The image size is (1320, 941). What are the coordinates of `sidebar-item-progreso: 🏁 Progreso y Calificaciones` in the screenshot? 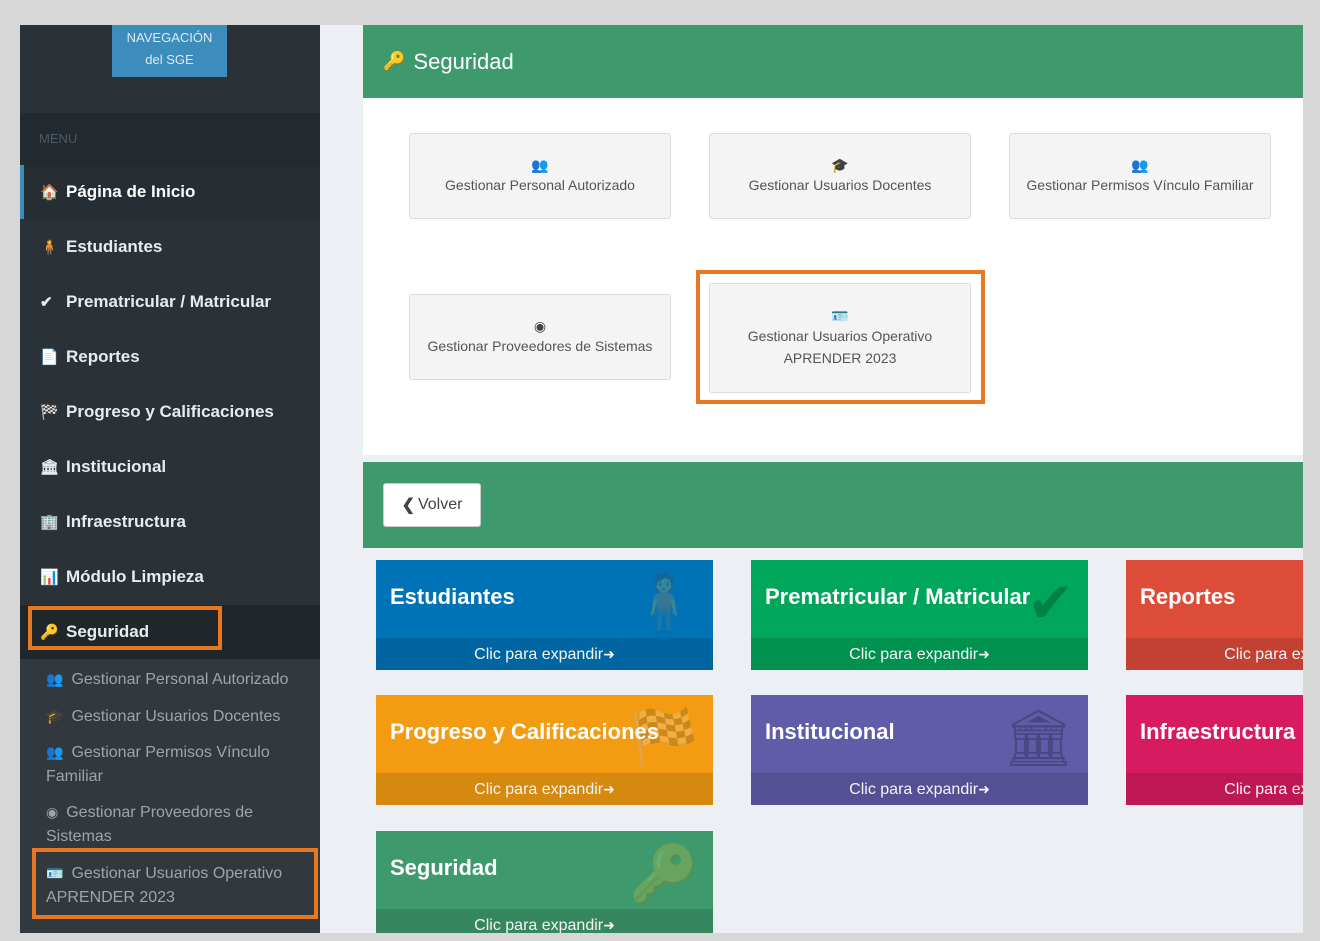 It's located at (170, 412).